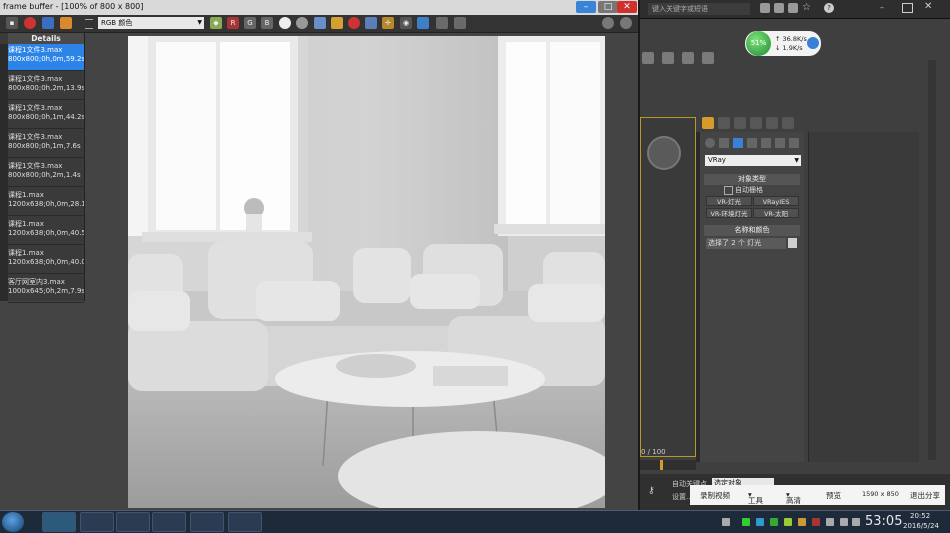 The image size is (950, 533). What do you see at coordinates (794, 143) in the screenshot?
I see `systems-icon` at bounding box center [794, 143].